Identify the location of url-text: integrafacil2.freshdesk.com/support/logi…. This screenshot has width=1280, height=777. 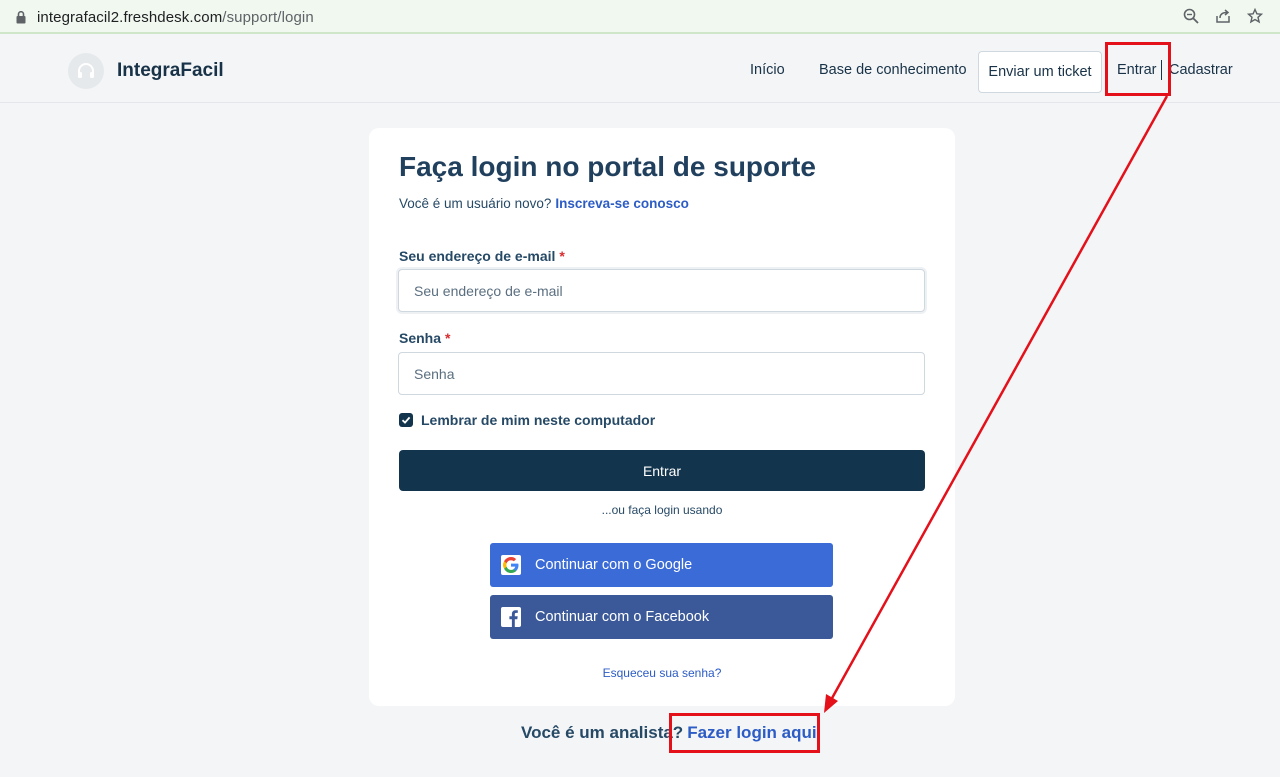
(175, 17).